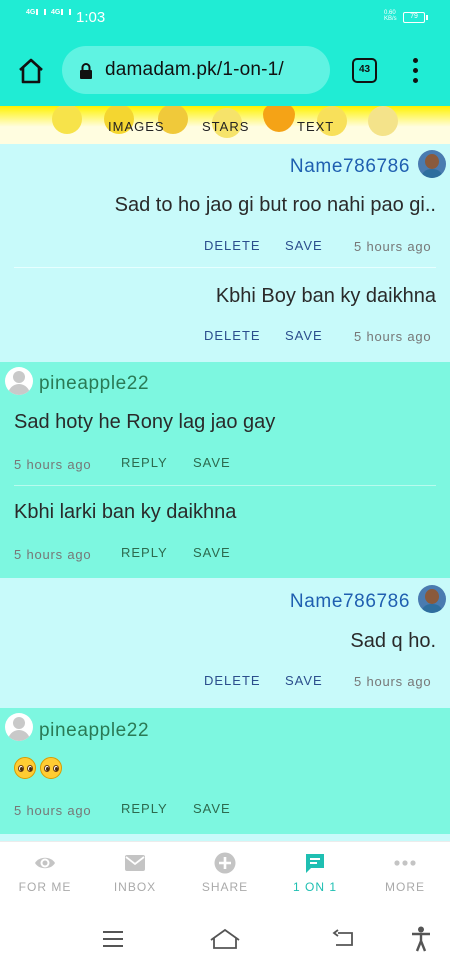  I want to click on message-text: Kbhi Boy ban ky daikhna, so click(325, 296).